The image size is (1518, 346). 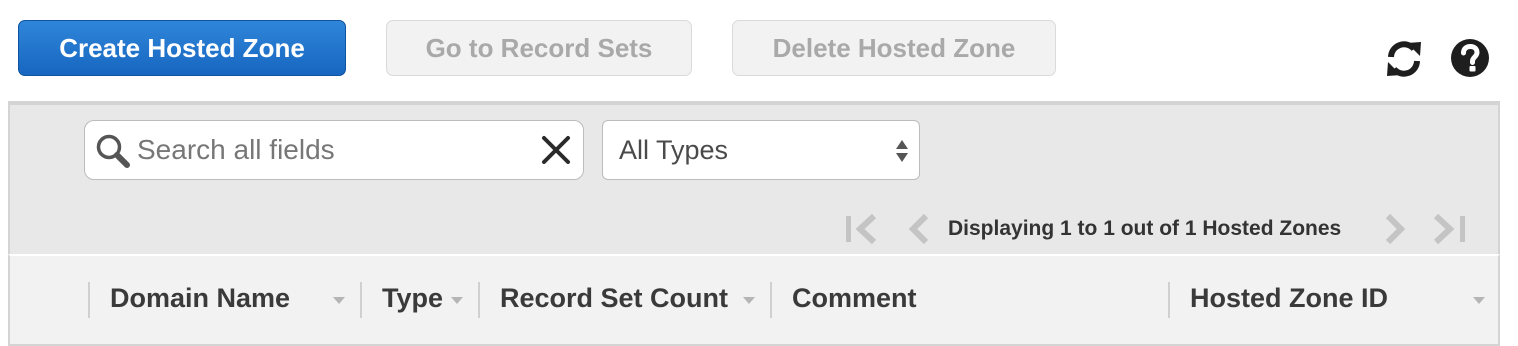 I want to click on search-icon, so click(x=113, y=151).